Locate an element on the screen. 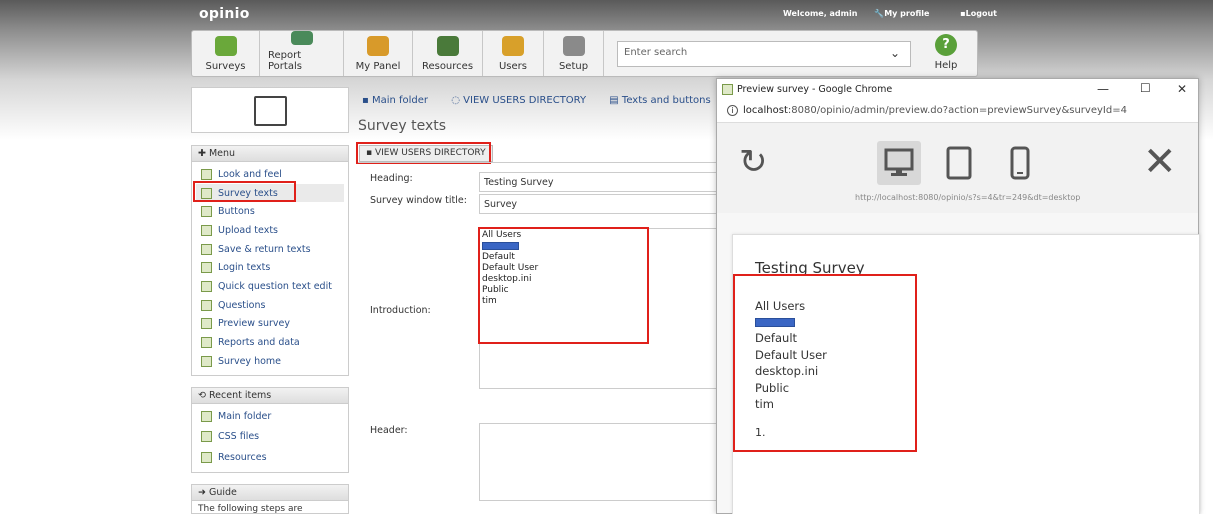 Image resolution: width=1213 pixels, height=514 pixels. recent-item-label: Resources is located at coordinates (242, 457).